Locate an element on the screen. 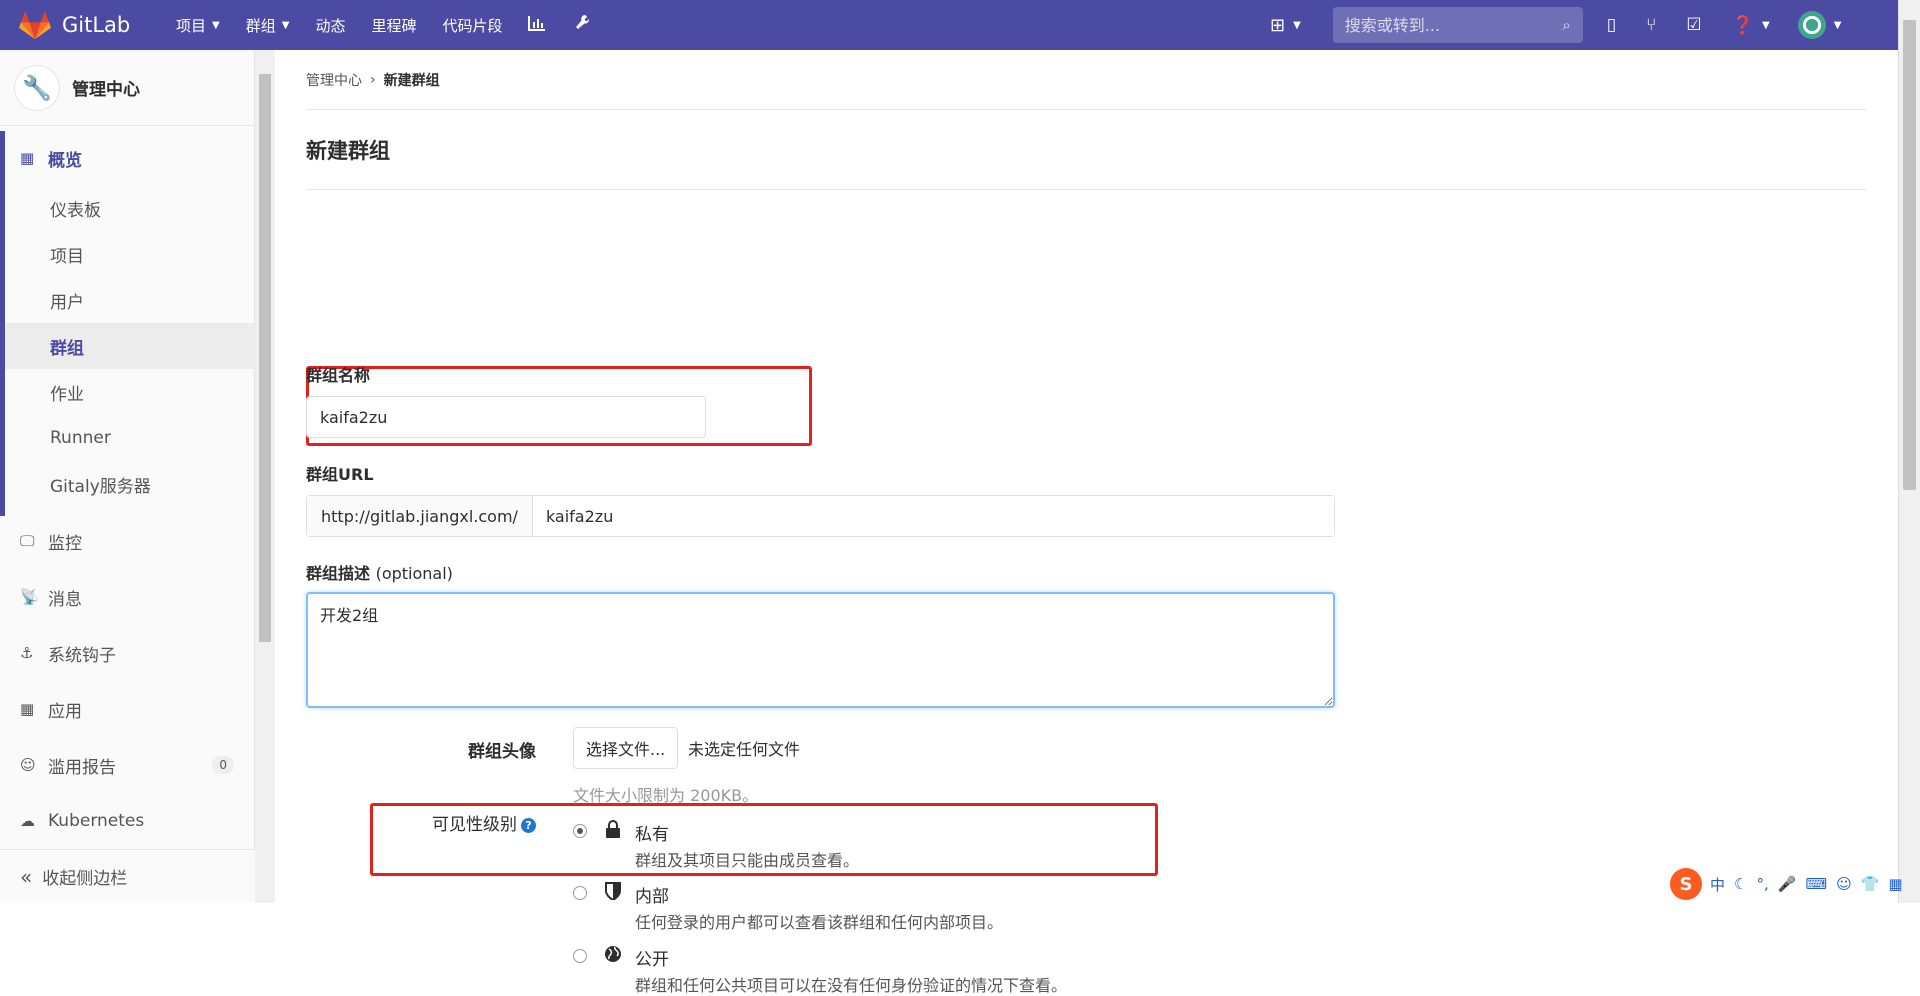 This screenshot has height=996, width=1920. nav-projects-label: 项目 is located at coordinates (191, 25).